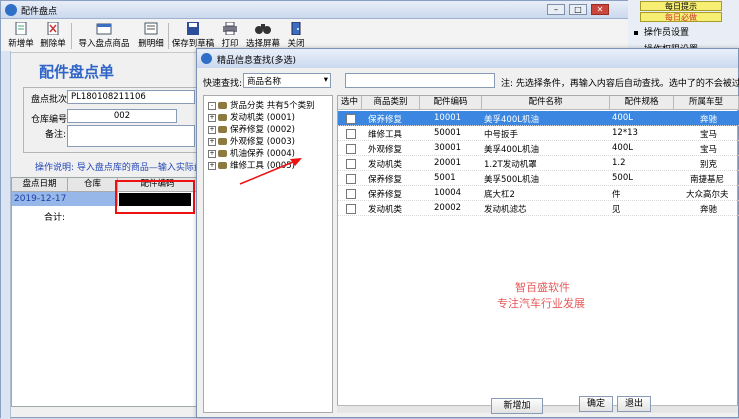 The width and height of the screenshot is (739, 419). What do you see at coordinates (707, 180) in the screenshot?
I see `cell-car: 南捷基尼` at bounding box center [707, 180].